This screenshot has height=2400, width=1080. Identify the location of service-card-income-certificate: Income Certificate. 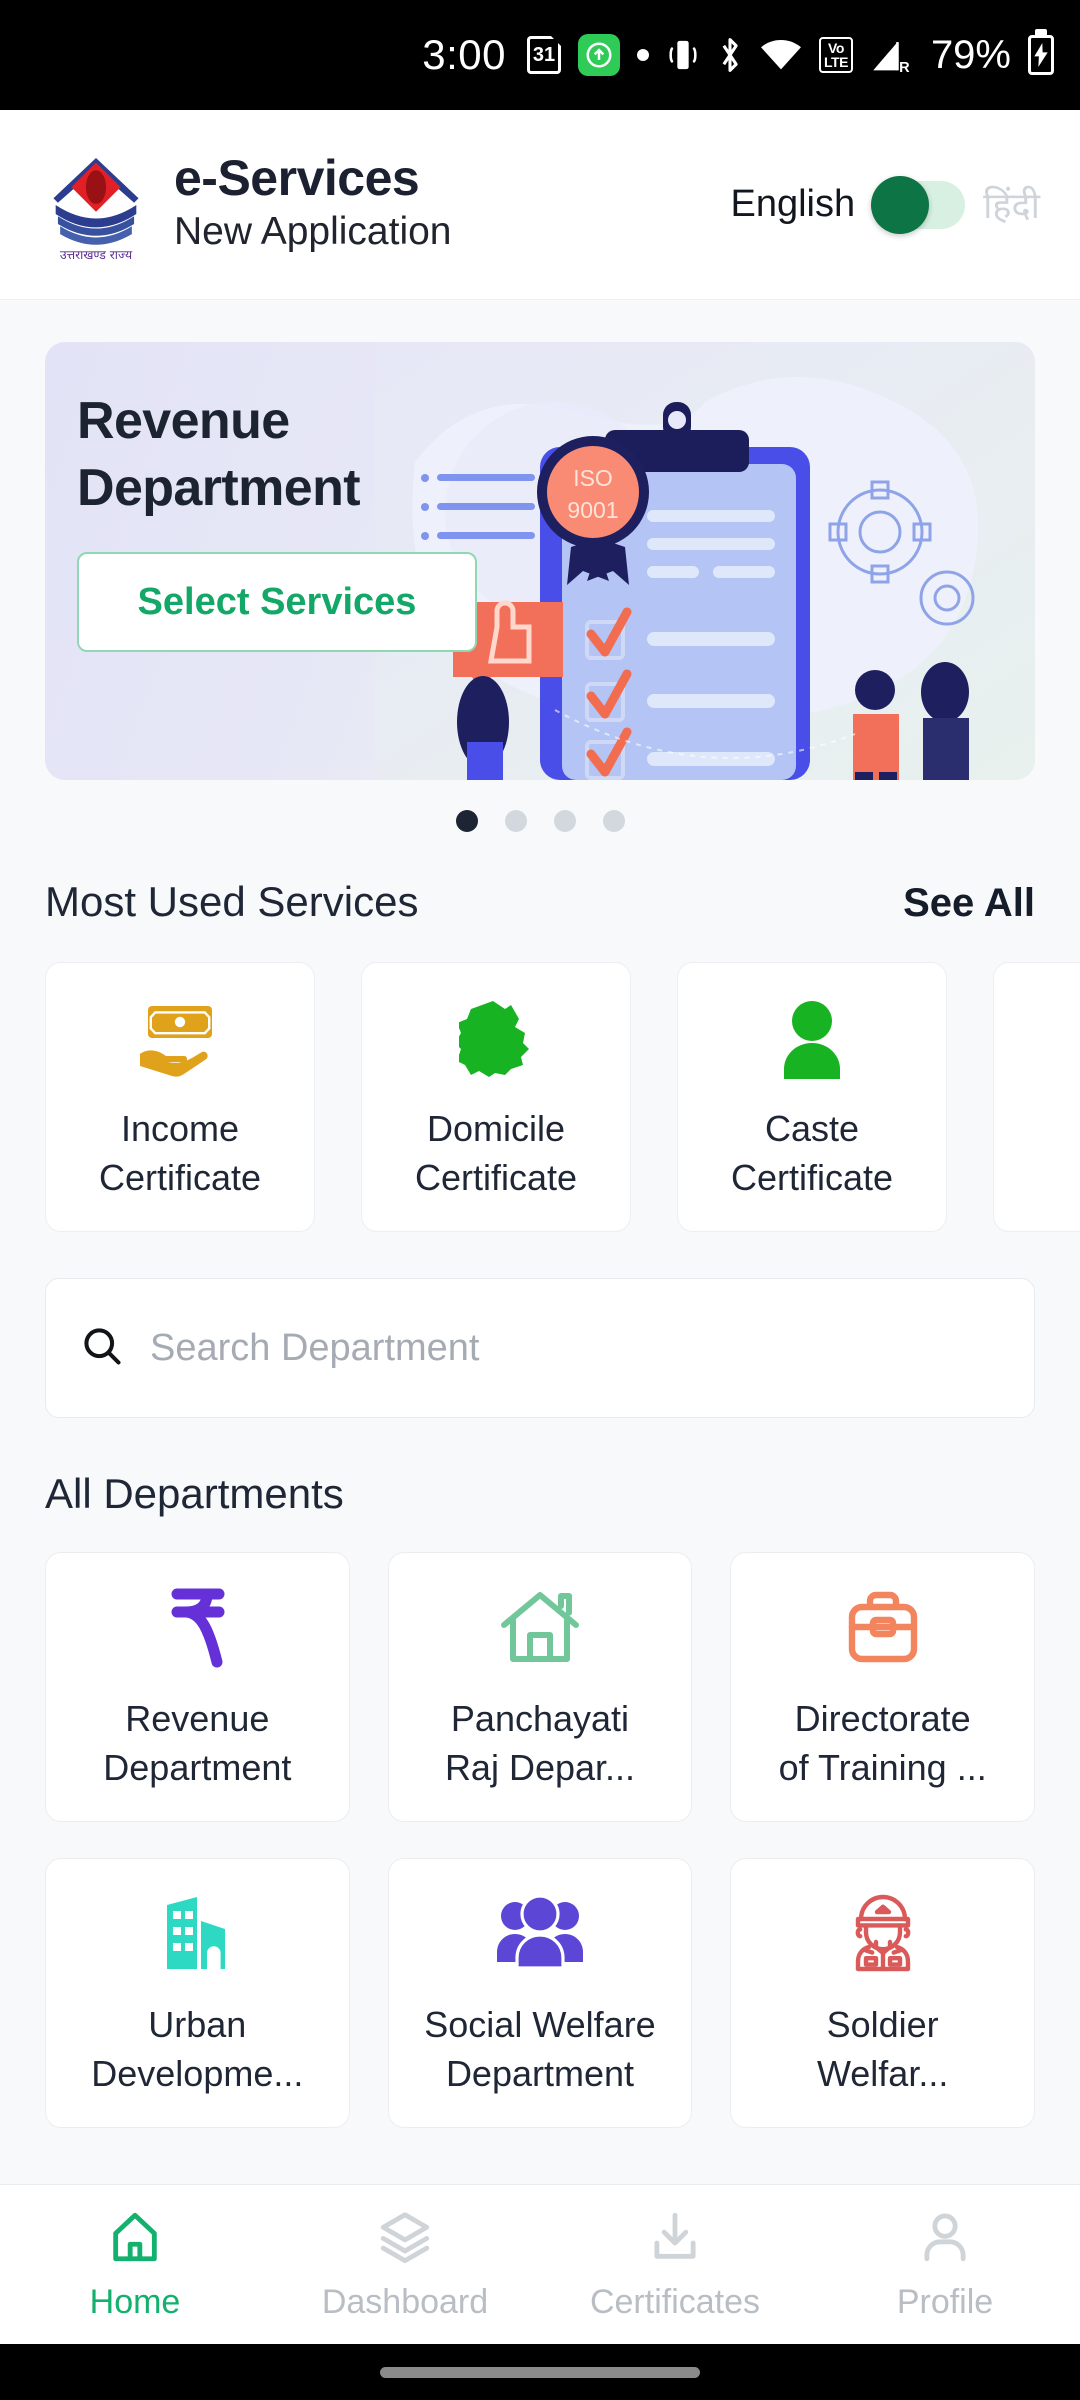
(180, 1097).